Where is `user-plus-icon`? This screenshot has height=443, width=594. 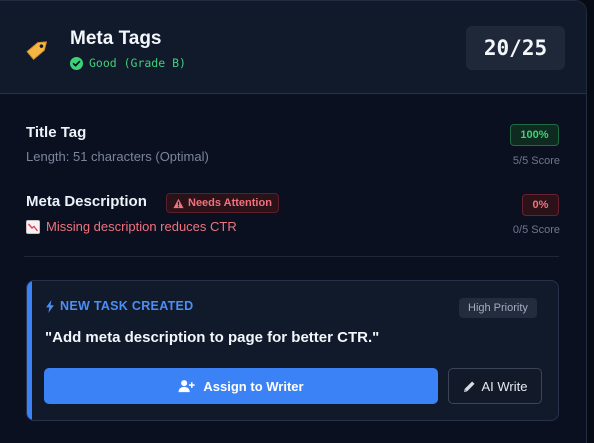 user-plus-icon is located at coordinates (187, 386).